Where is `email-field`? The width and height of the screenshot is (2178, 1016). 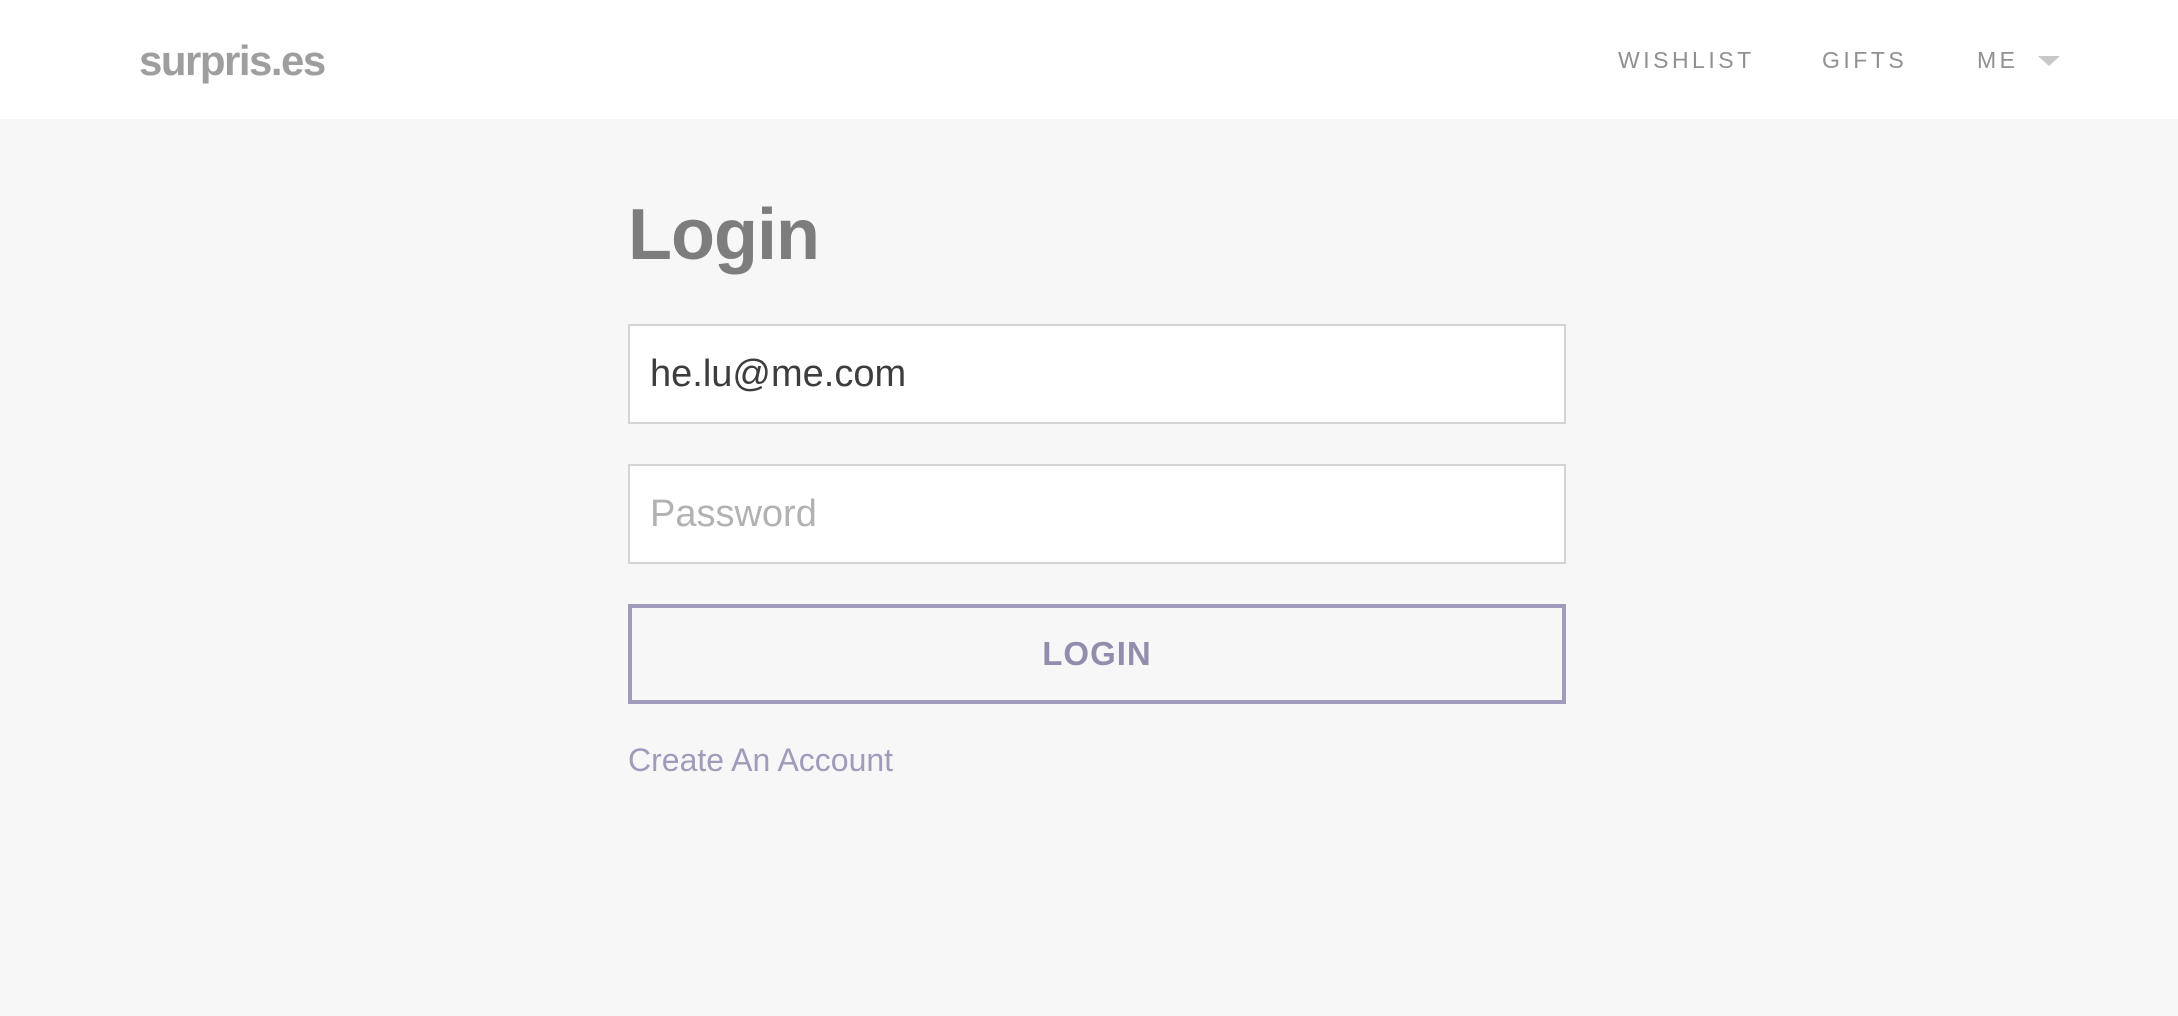
email-field is located at coordinates (1097, 374).